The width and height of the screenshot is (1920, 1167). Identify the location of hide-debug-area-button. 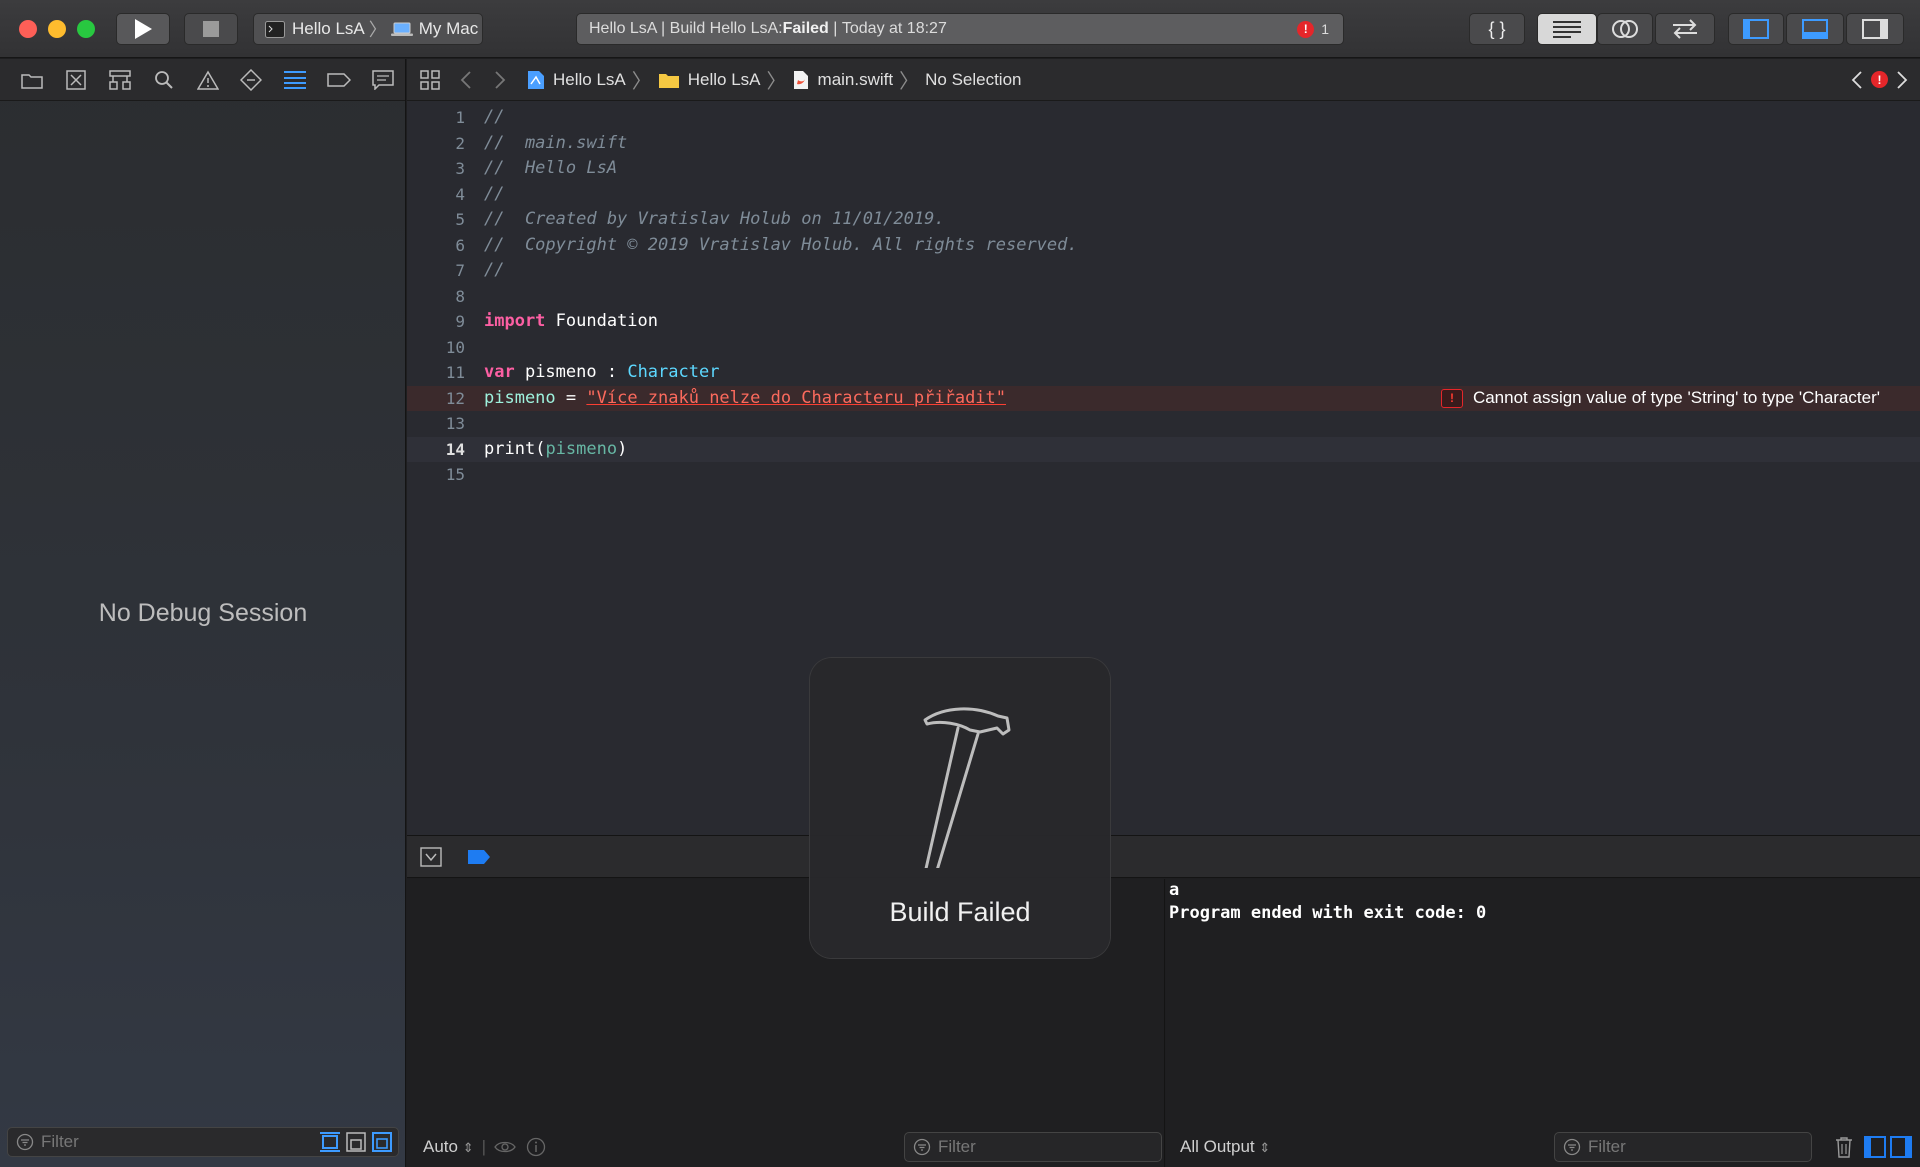
(431, 859).